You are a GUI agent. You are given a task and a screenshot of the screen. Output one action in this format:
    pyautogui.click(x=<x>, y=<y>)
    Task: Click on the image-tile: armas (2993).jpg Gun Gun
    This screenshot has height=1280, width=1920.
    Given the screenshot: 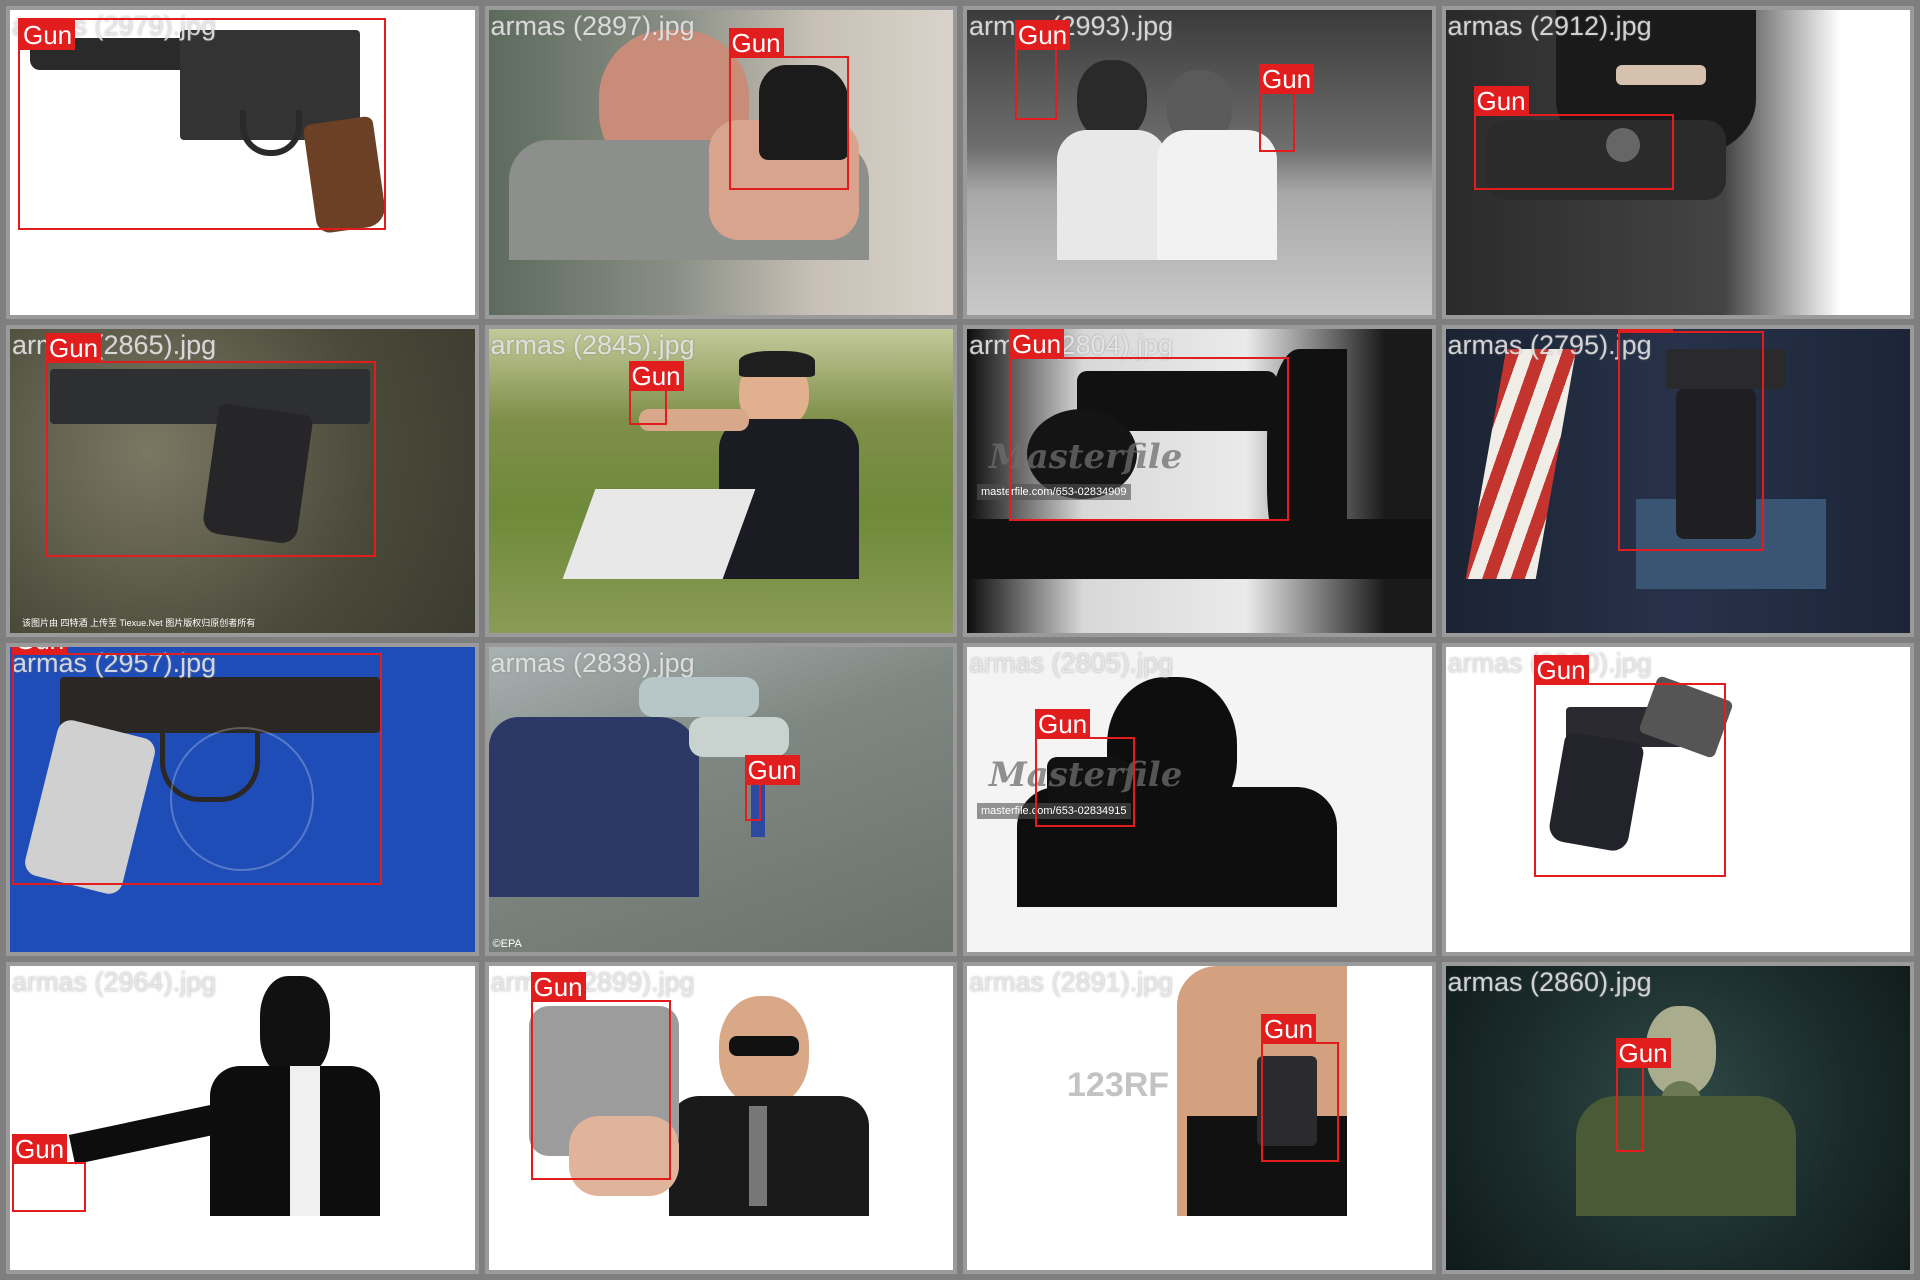 What is the action you would take?
    pyautogui.click(x=1199, y=162)
    